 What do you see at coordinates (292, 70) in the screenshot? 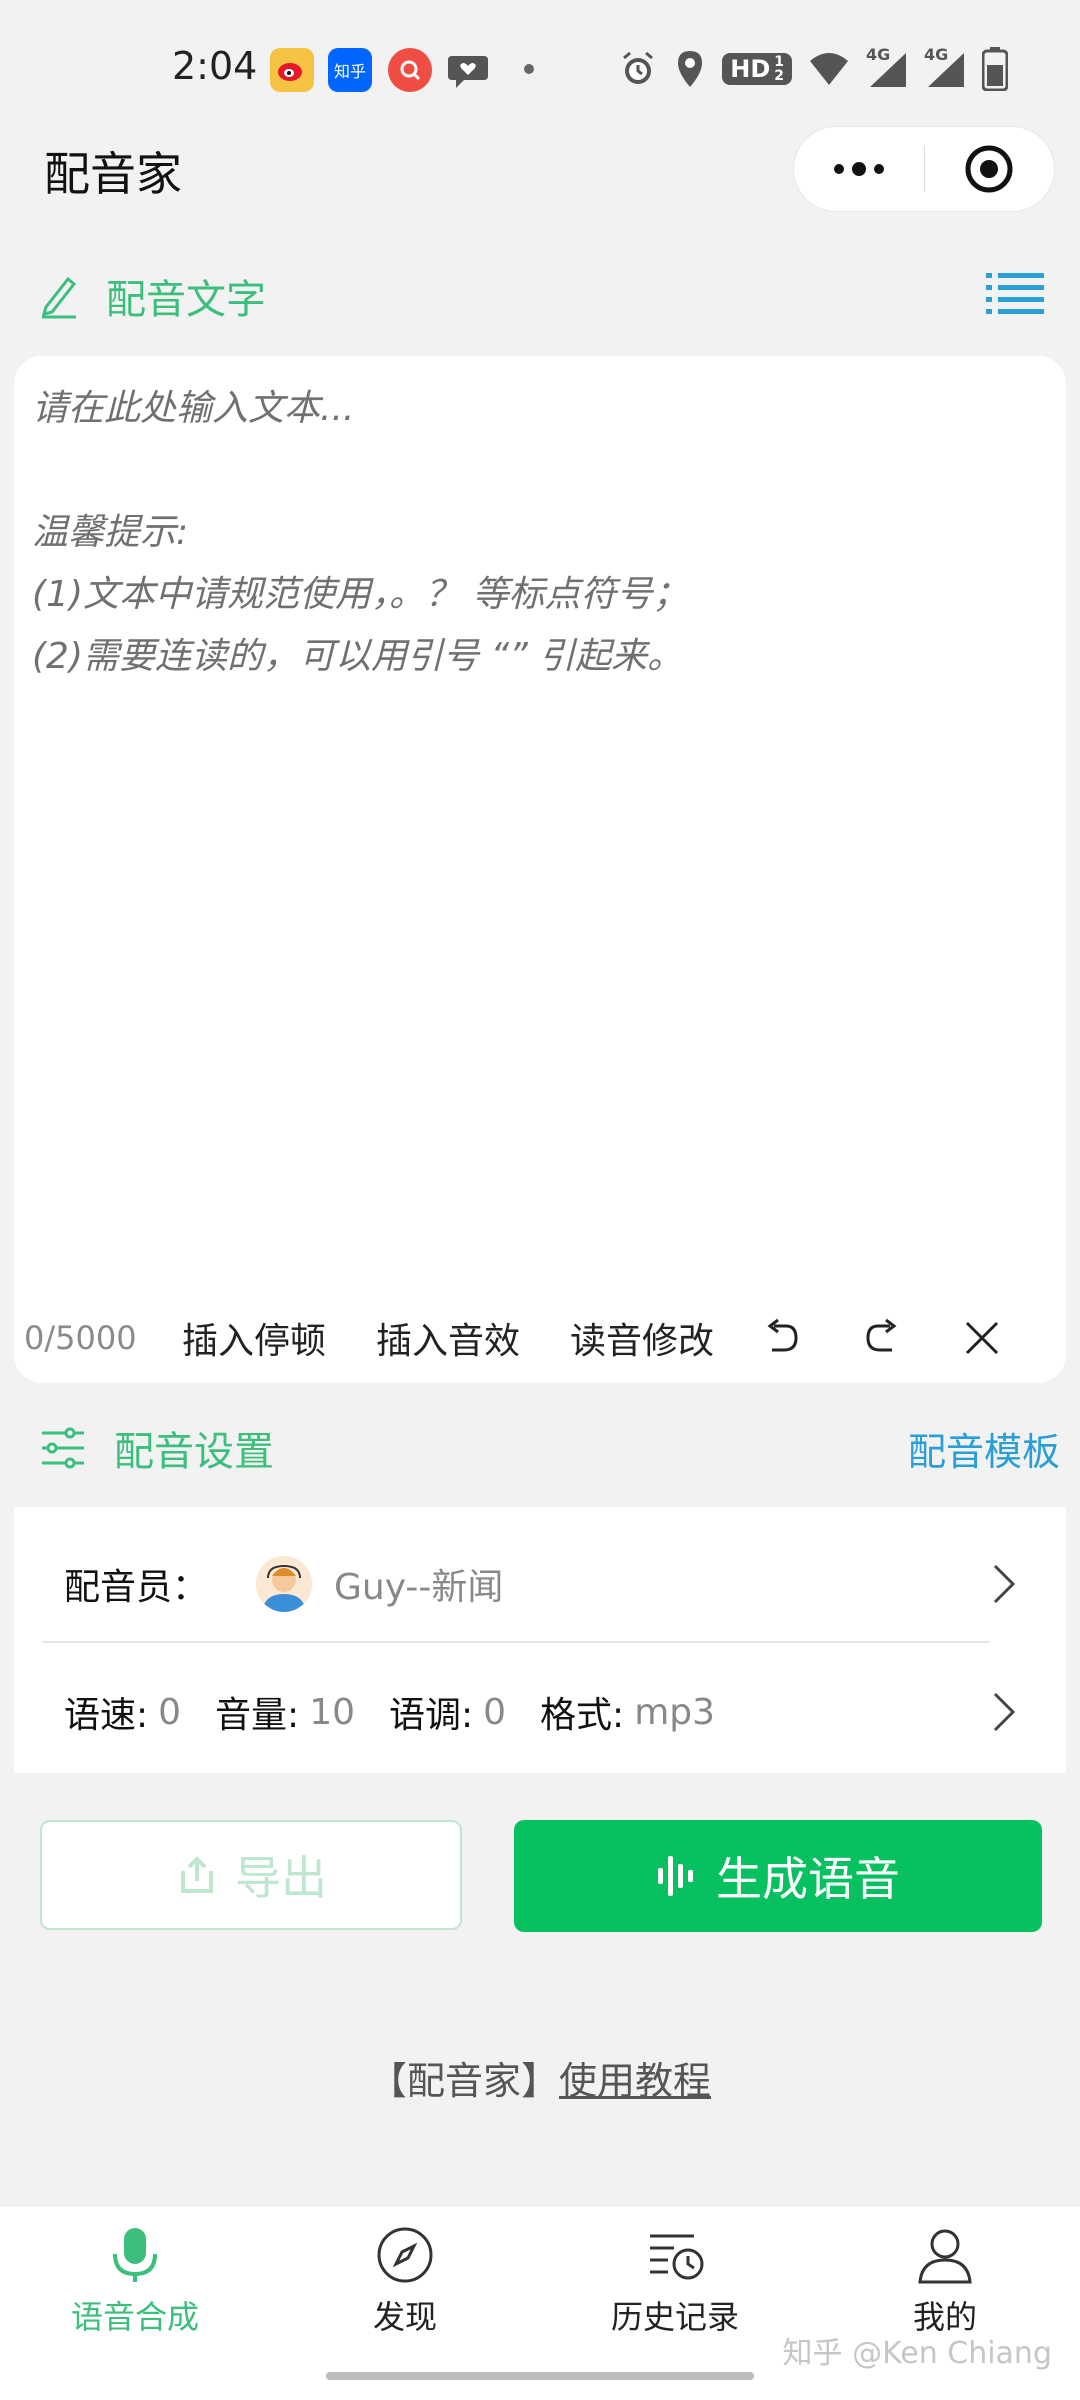
I see `weibo-icon` at bounding box center [292, 70].